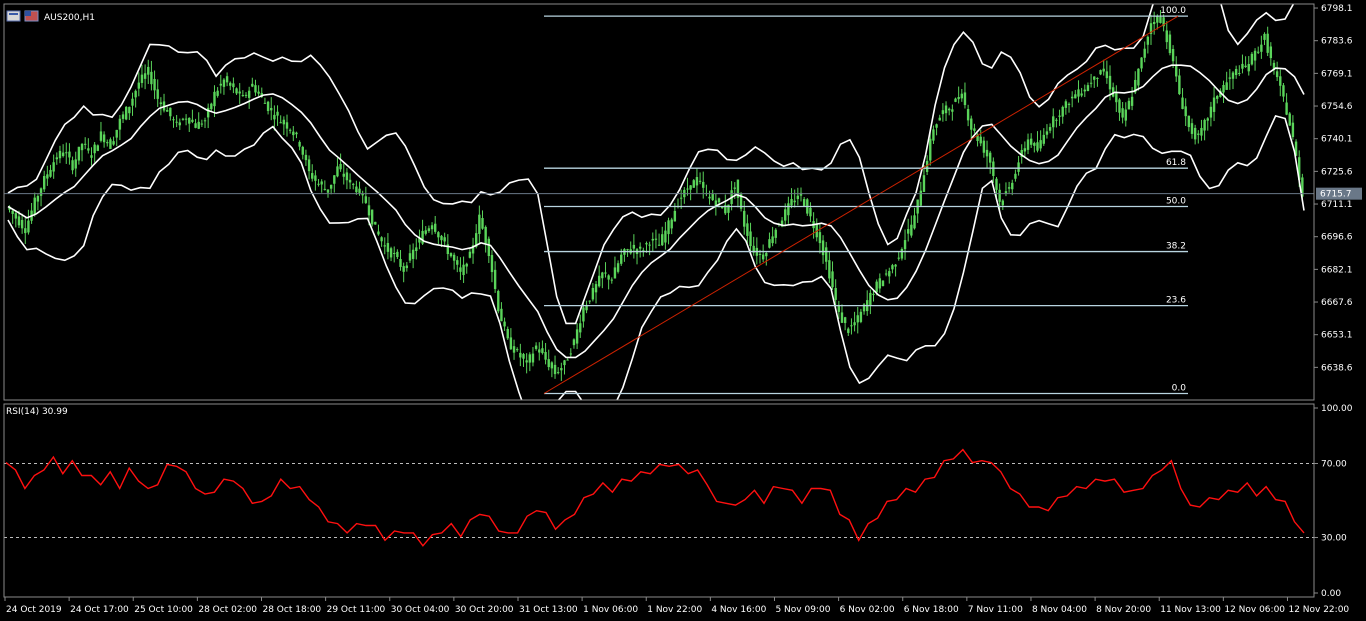  I want to click on time-tick-label: 31 Oct 13:00, so click(548, 610).